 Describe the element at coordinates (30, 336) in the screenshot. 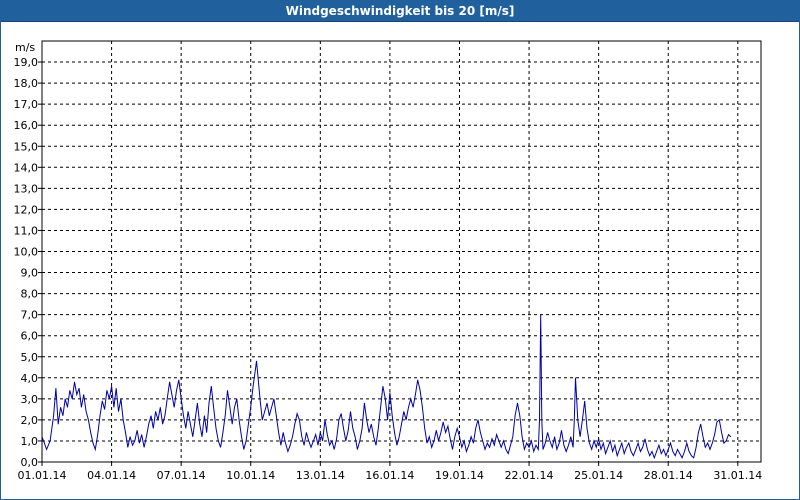

I see `y-tick-label: 6,0` at that location.